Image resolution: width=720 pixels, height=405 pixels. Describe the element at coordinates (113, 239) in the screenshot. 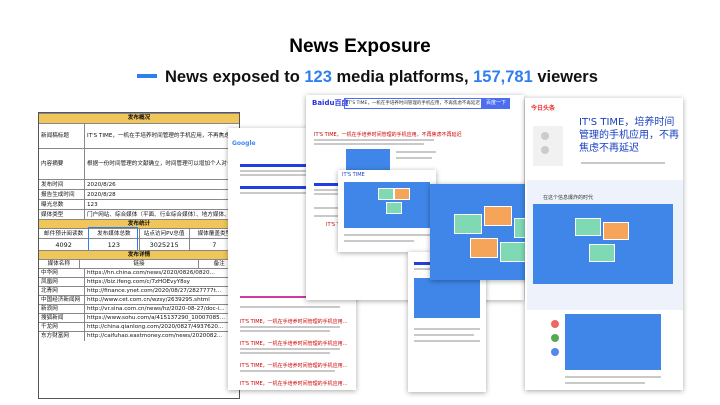

I see `highlight-box` at that location.